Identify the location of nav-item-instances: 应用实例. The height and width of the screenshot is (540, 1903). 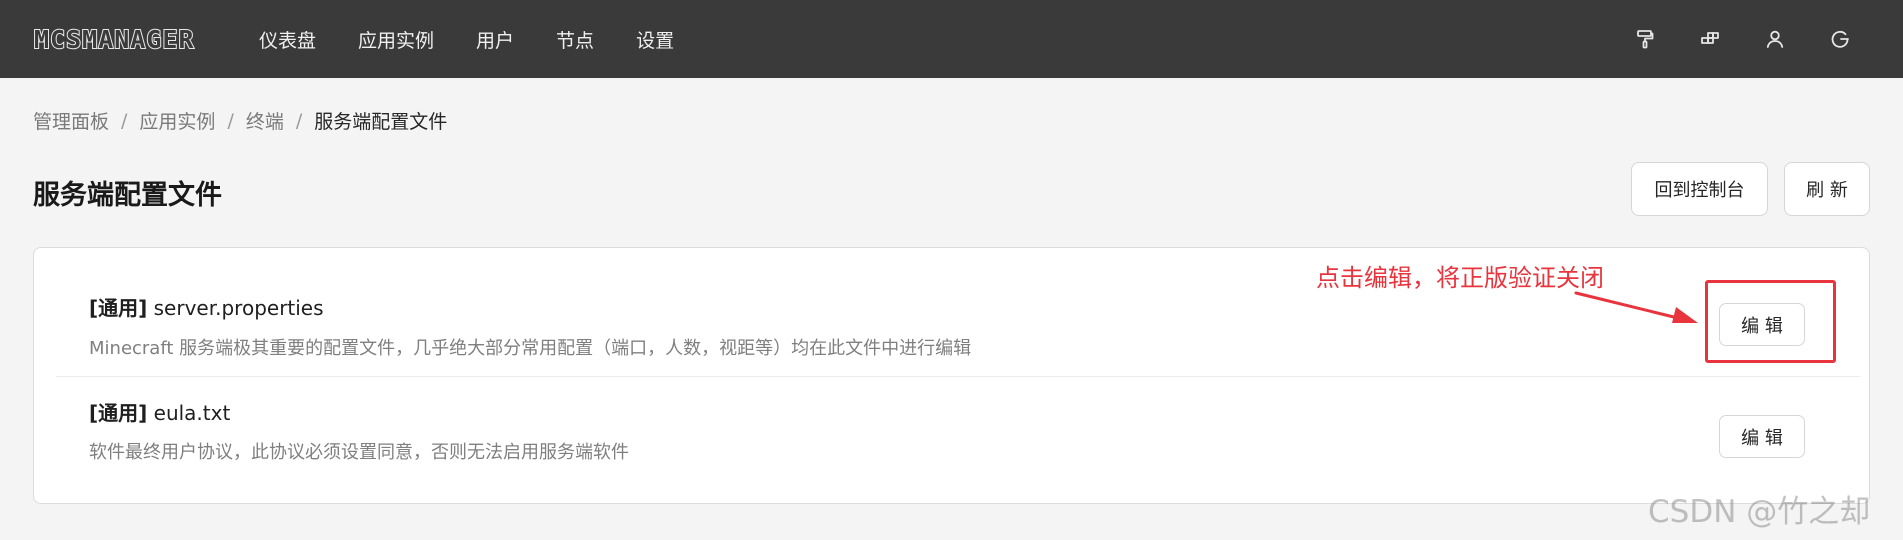
(396, 39).